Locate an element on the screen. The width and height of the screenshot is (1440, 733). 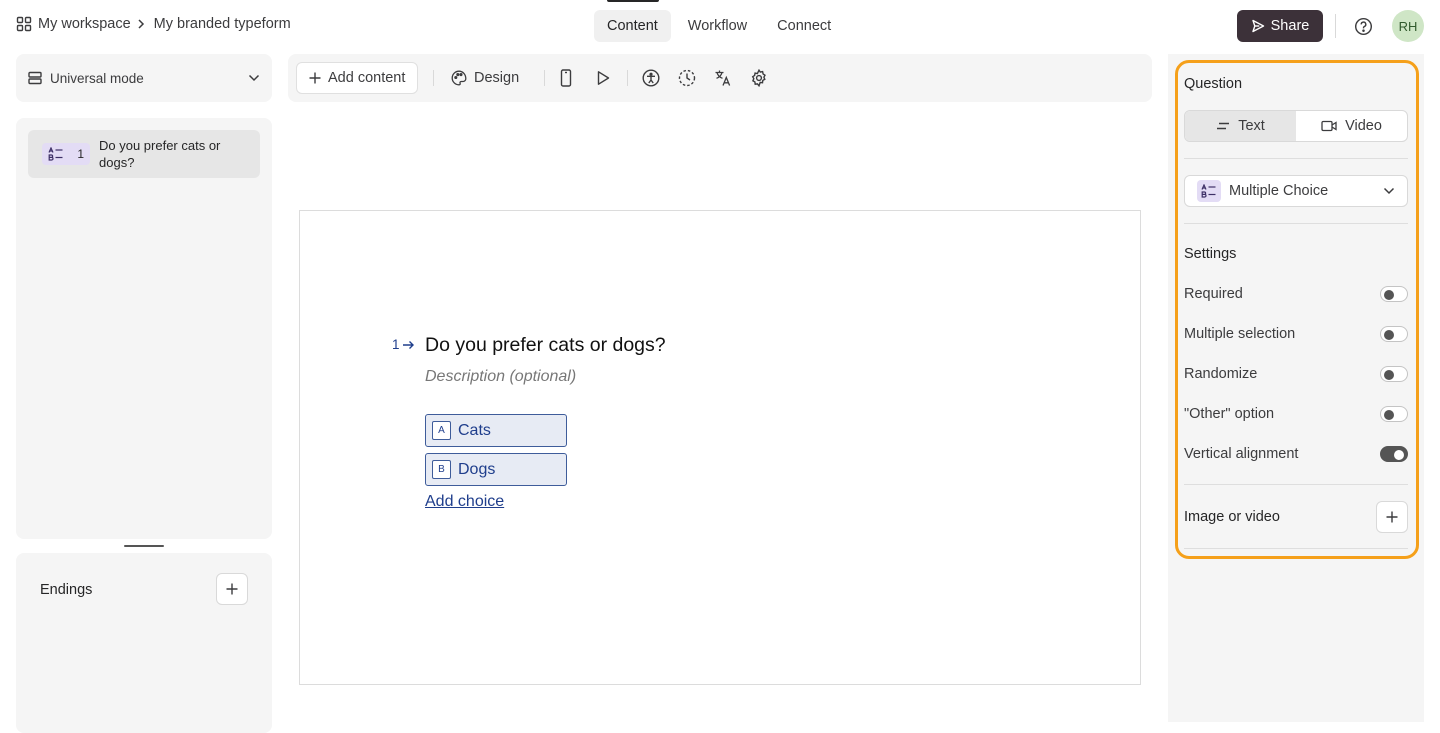
question-type-select: Multiple Choice is located at coordinates (1296, 191).